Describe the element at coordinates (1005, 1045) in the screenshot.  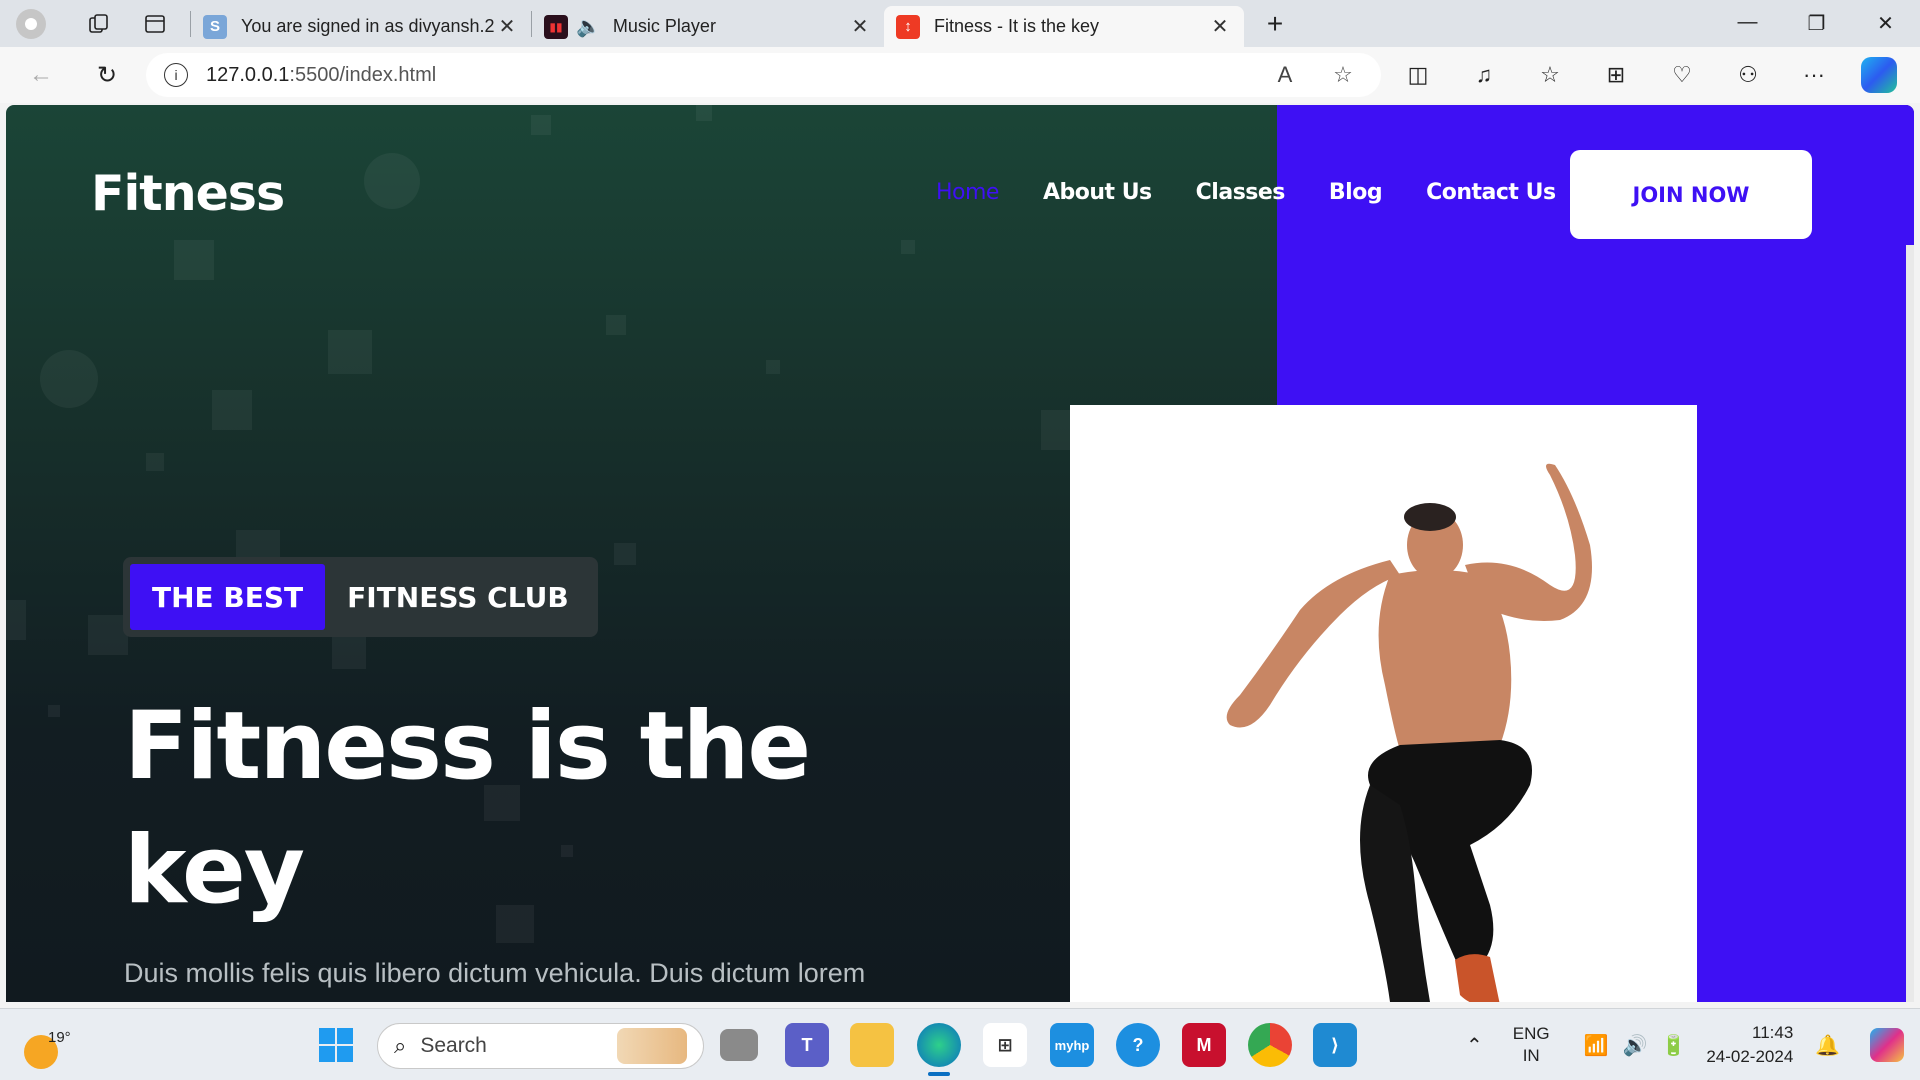
I see `ms-store-icon: ⊞` at that location.